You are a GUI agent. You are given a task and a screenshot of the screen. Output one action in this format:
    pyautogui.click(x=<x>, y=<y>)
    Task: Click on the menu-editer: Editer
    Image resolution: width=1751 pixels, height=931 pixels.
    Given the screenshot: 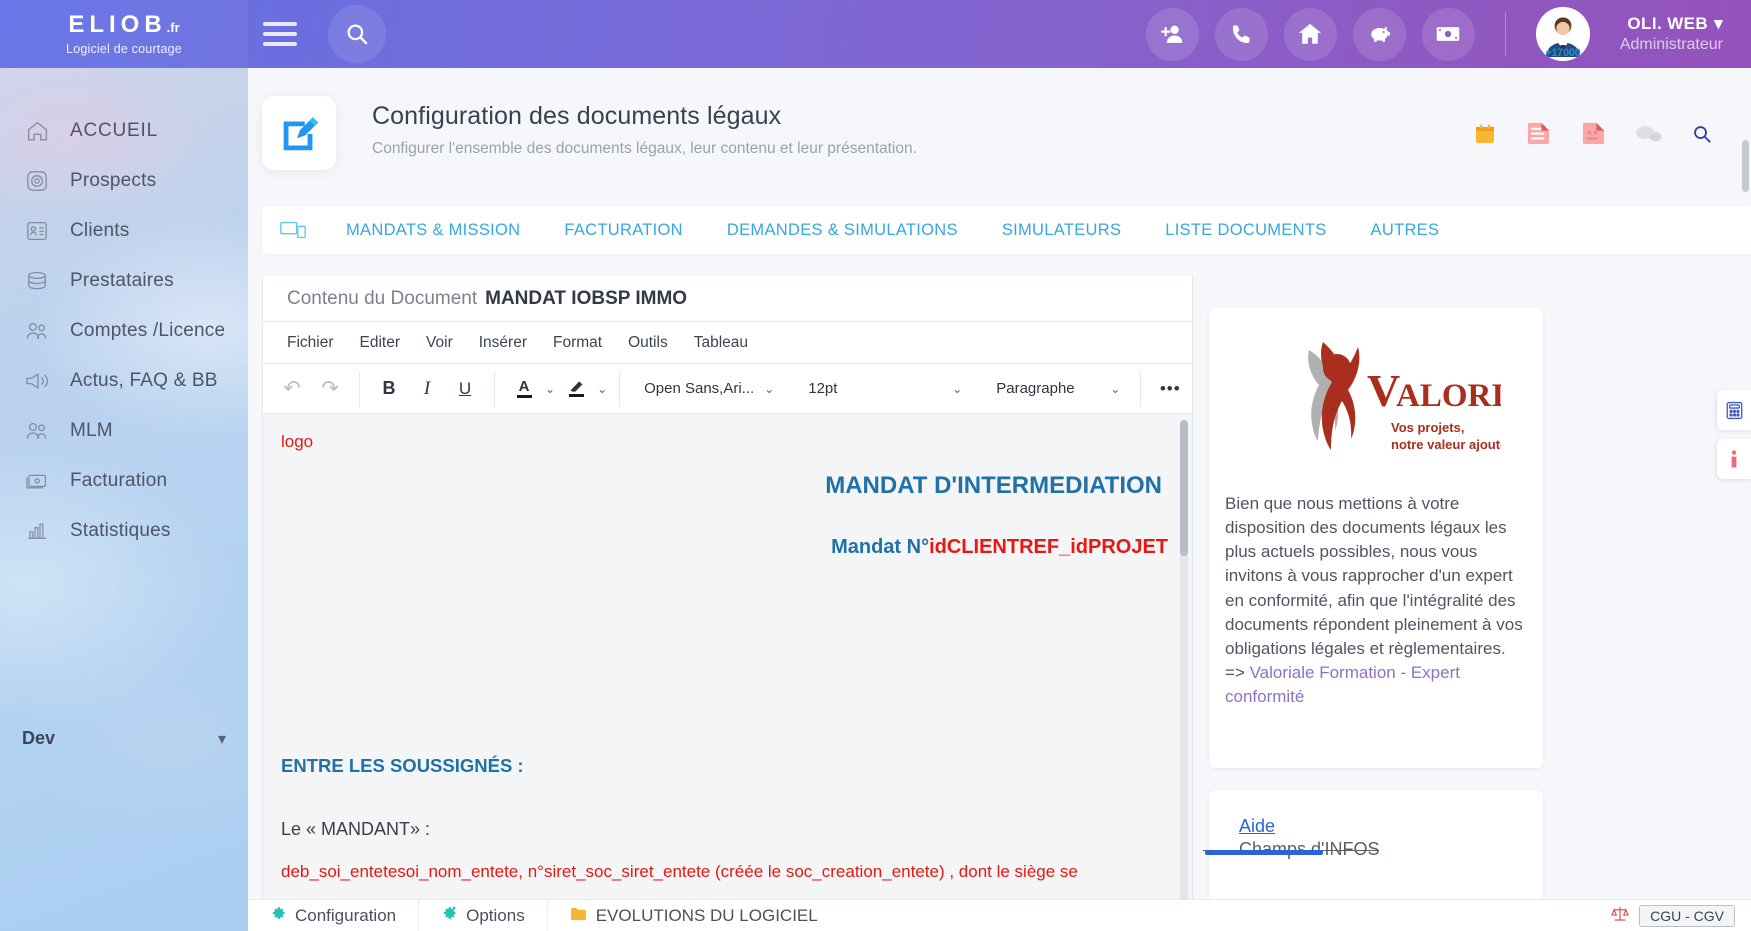 What is the action you would take?
    pyautogui.click(x=380, y=343)
    